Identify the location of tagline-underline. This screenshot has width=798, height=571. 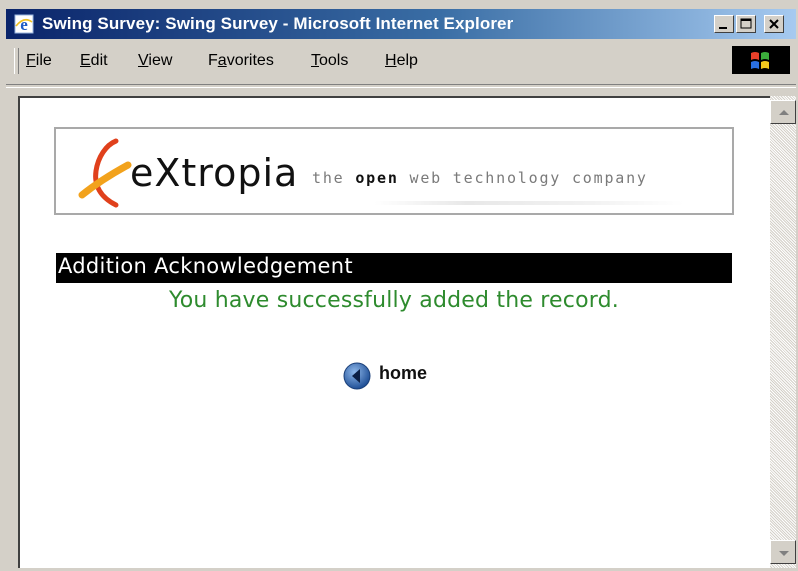
(529, 203).